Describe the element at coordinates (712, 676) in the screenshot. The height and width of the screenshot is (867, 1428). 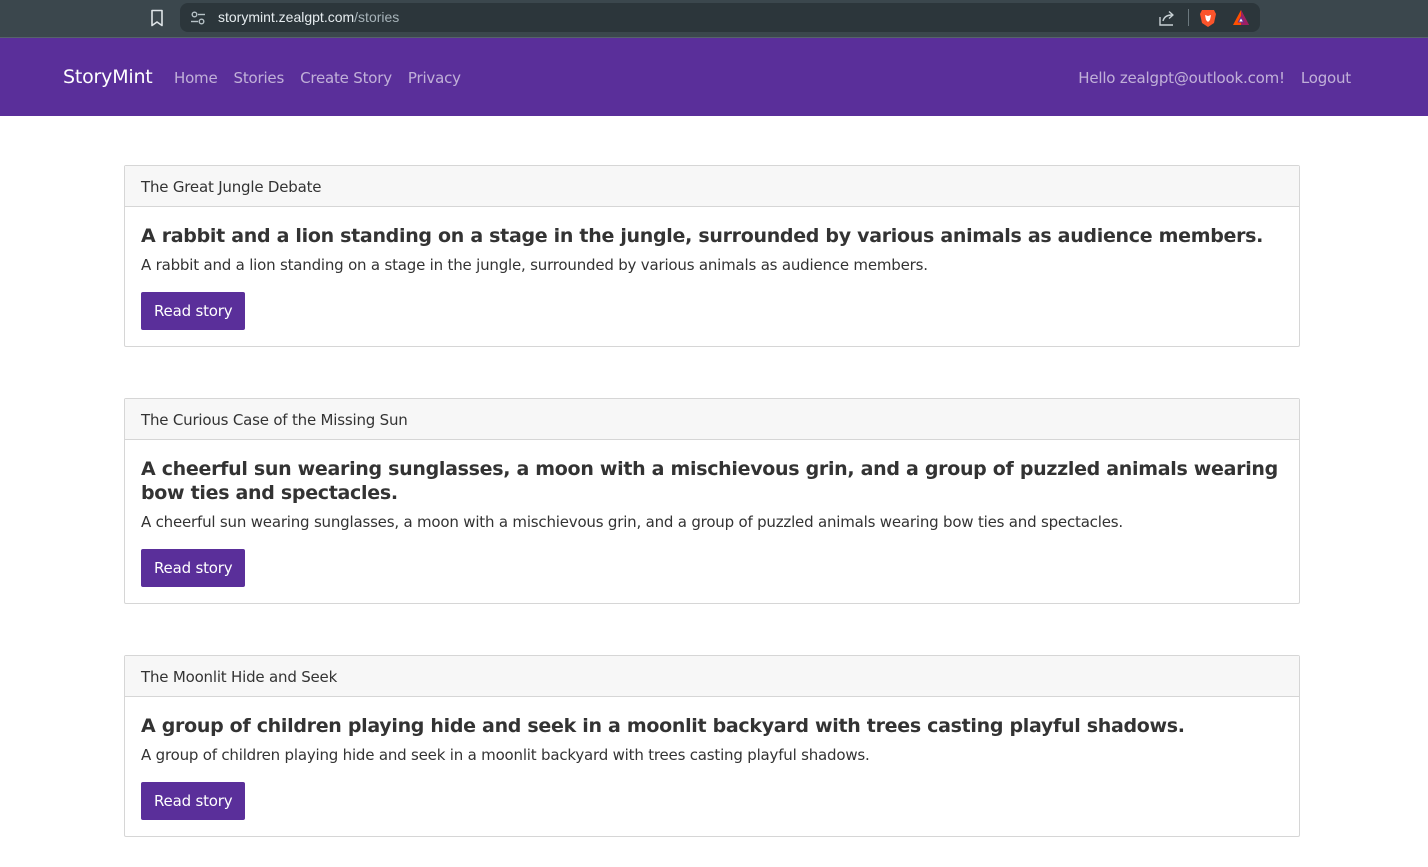
I see `story-card-header: The Moonlit Hide and Seek` at that location.